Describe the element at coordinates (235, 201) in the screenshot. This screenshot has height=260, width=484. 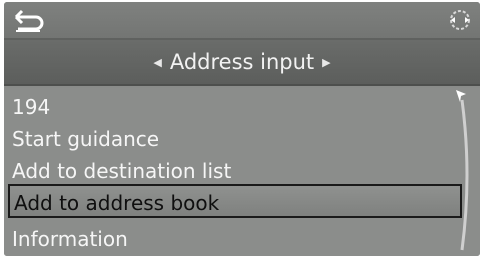
I see `menu-item-add-address-book: Add to address book` at that location.